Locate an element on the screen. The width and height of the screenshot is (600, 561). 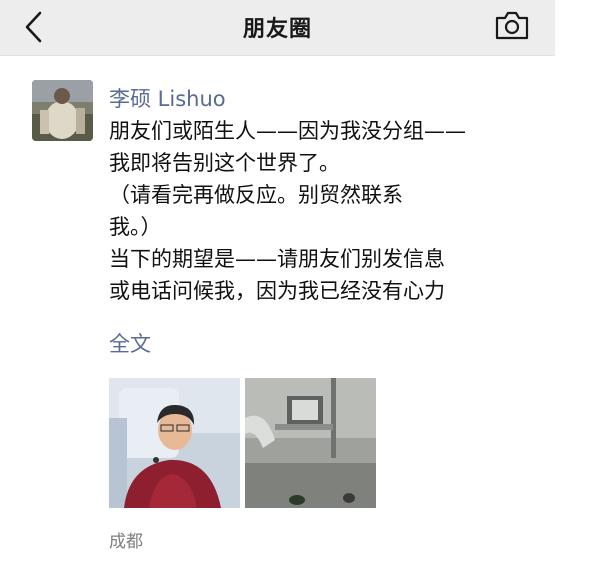
avatar-image is located at coordinates (62, 110).